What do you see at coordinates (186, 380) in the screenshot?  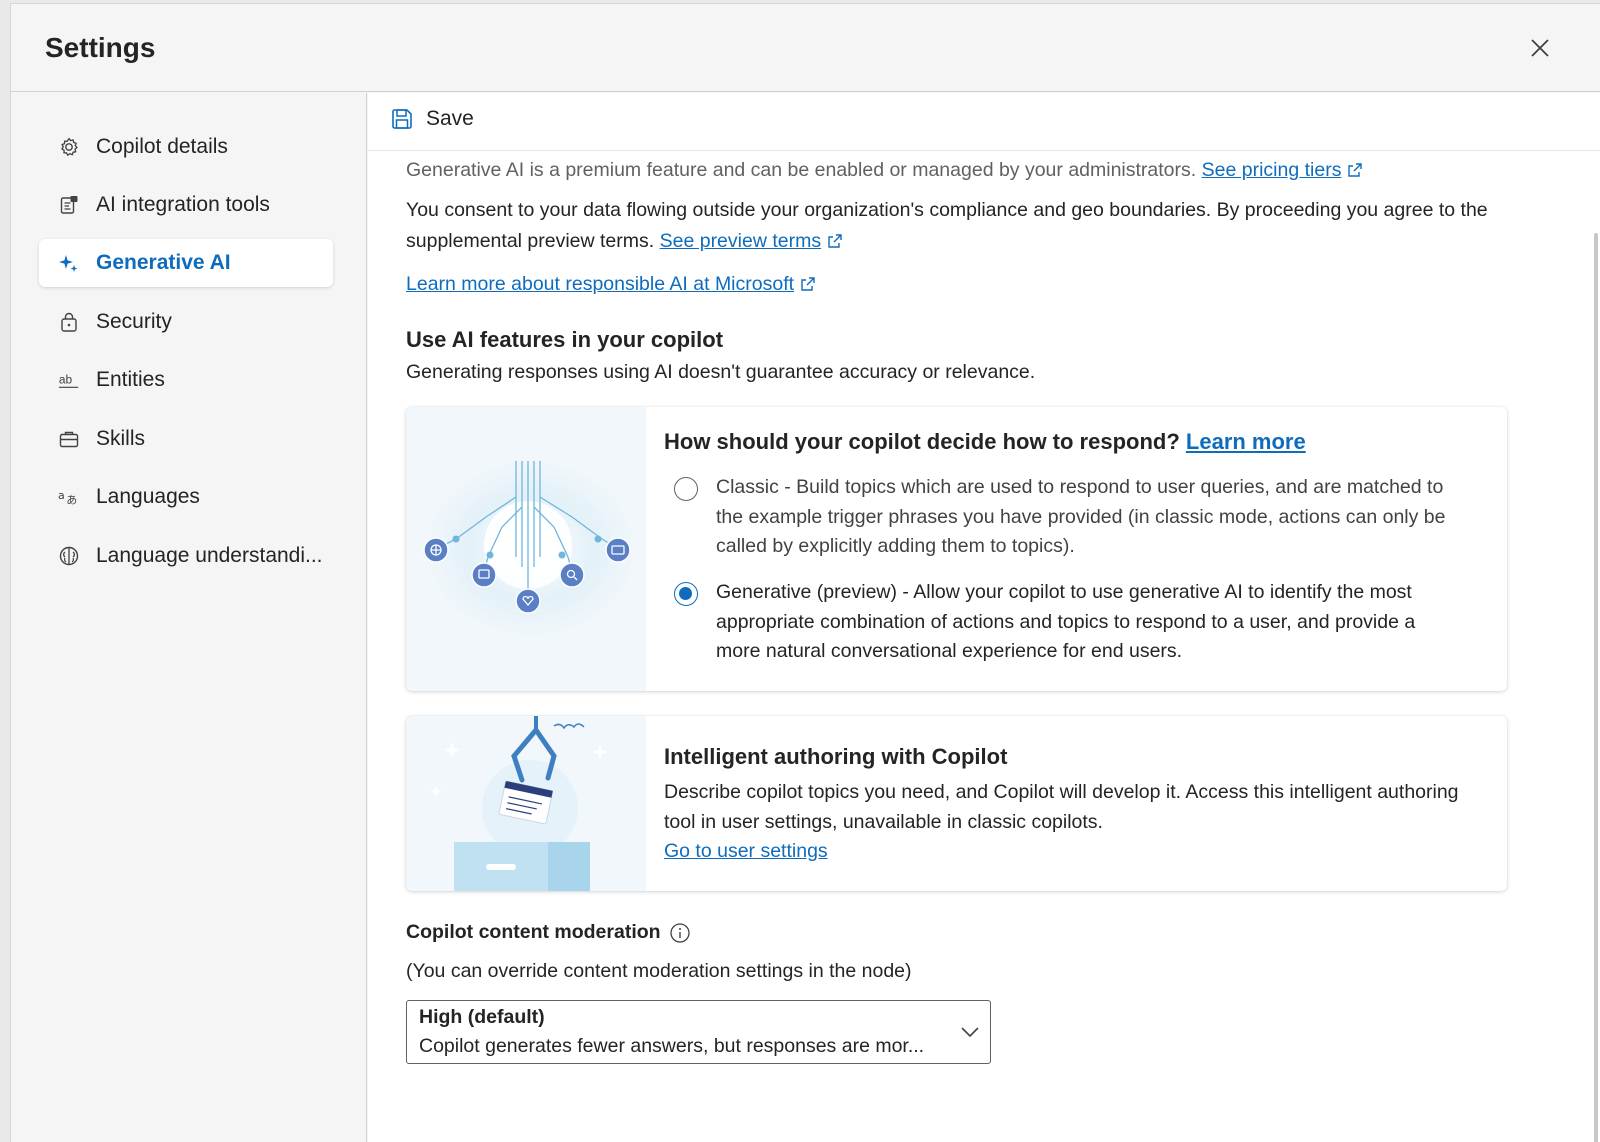 I see `sidebar-item-entities: ab Entities` at bounding box center [186, 380].